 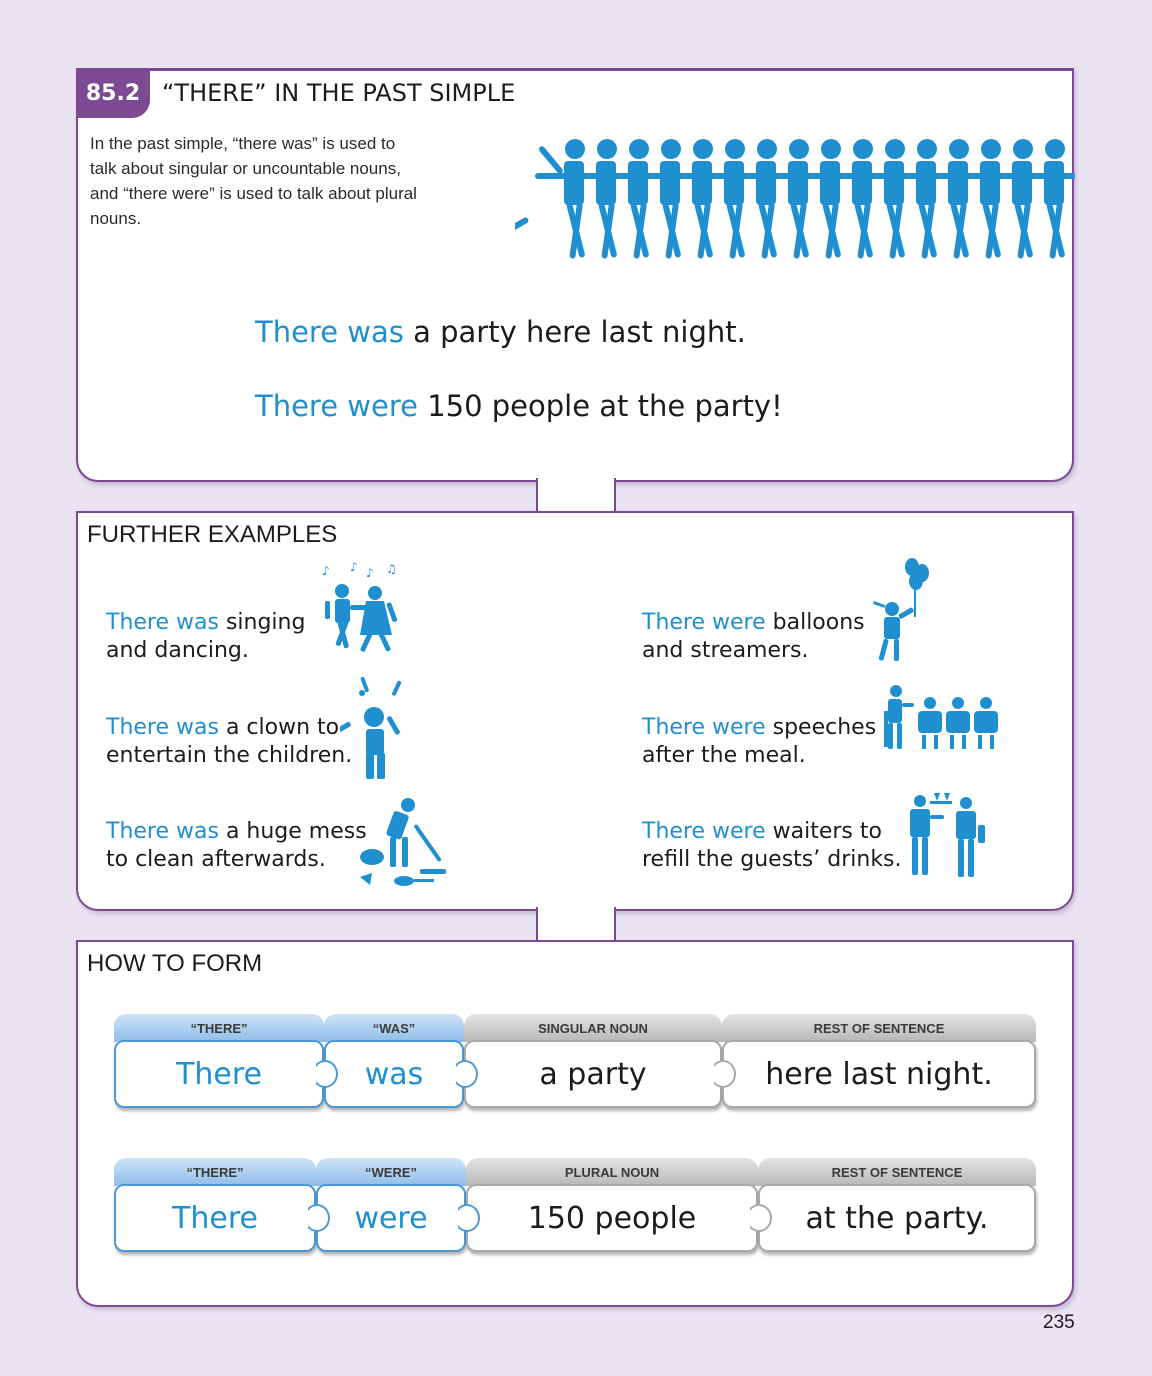 What do you see at coordinates (262, 622) in the screenshot?
I see `example-text: singing` at bounding box center [262, 622].